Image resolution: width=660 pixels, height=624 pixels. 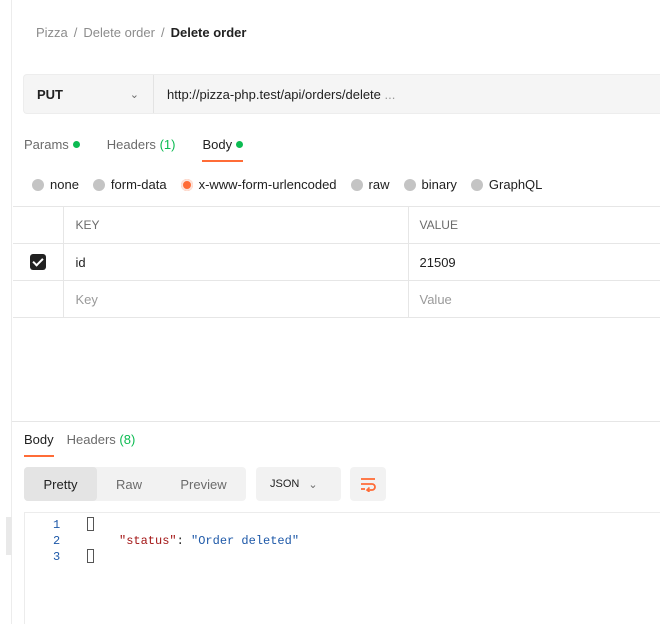 I want to click on line-number: 2, so click(x=57, y=541).